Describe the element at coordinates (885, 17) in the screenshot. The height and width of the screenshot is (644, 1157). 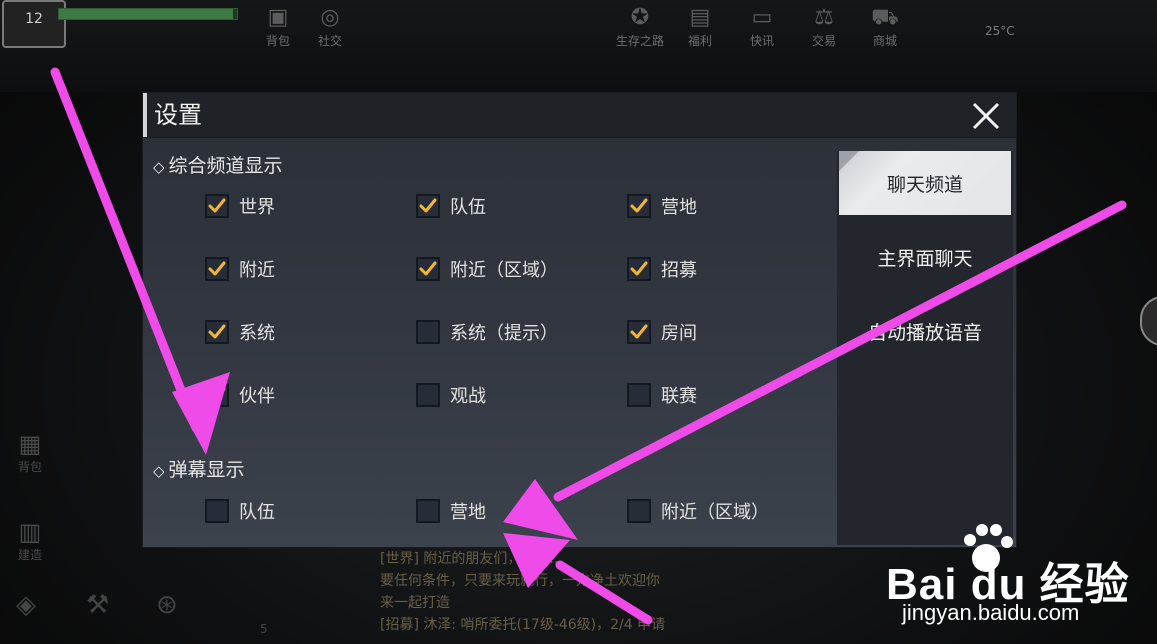
I see `cart-icon: ⛟` at that location.